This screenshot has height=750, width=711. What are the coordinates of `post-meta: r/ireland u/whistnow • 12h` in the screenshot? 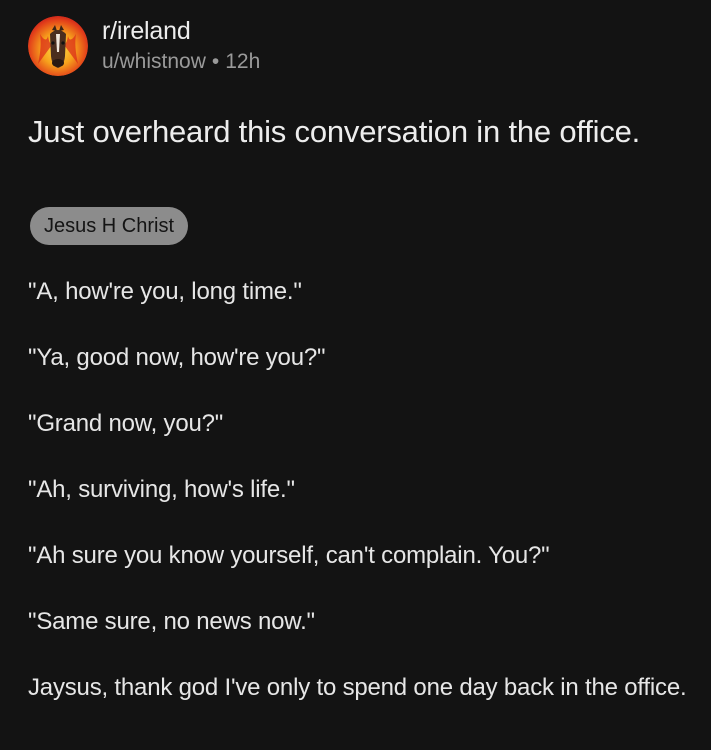 It's located at (181, 46).